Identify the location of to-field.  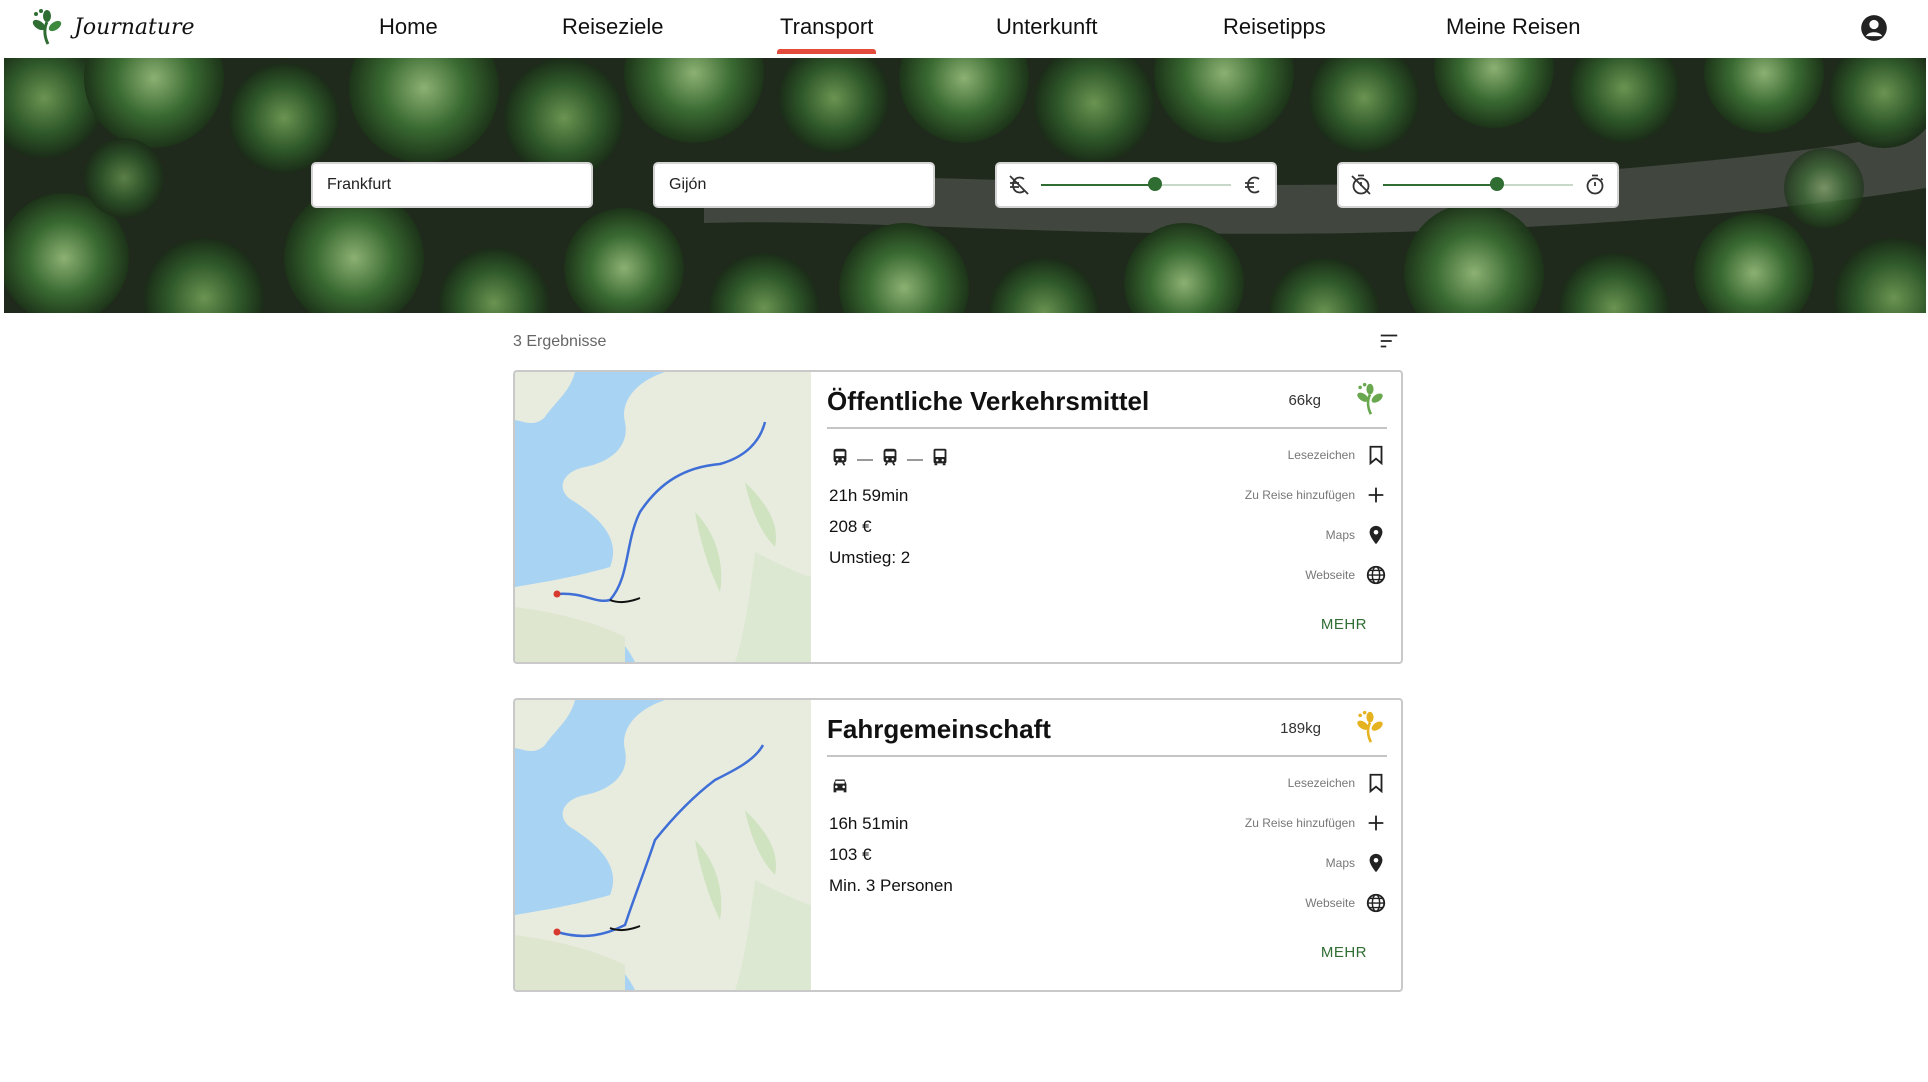
(794, 185).